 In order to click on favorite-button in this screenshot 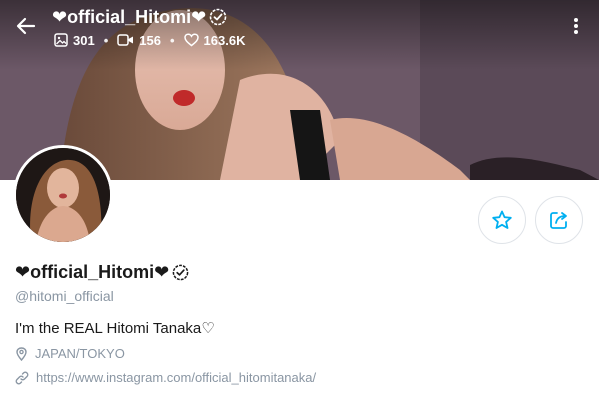, I will do `click(502, 220)`.